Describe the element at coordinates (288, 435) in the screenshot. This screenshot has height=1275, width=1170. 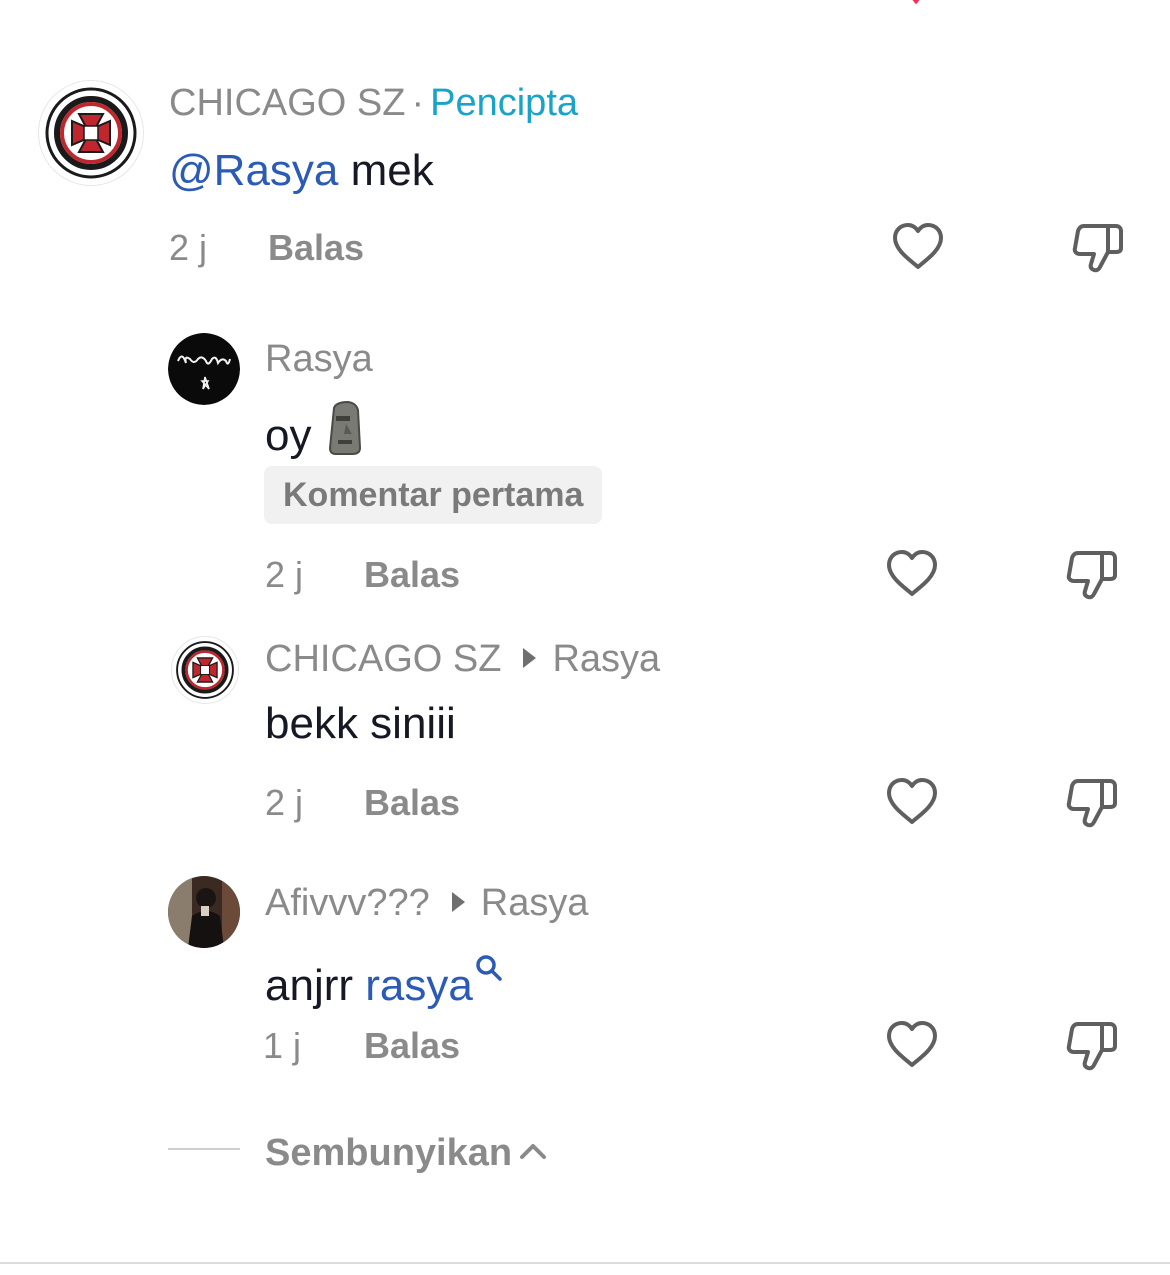
I see `comment-body: oy` at that location.